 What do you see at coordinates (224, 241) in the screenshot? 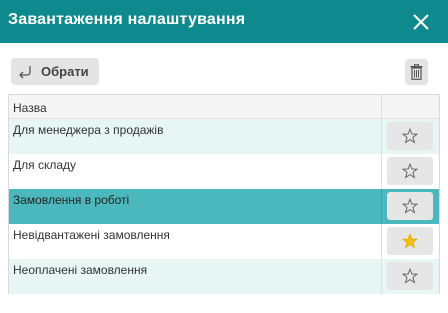
I see `table-row: Невідвантажені замовлення` at bounding box center [224, 241].